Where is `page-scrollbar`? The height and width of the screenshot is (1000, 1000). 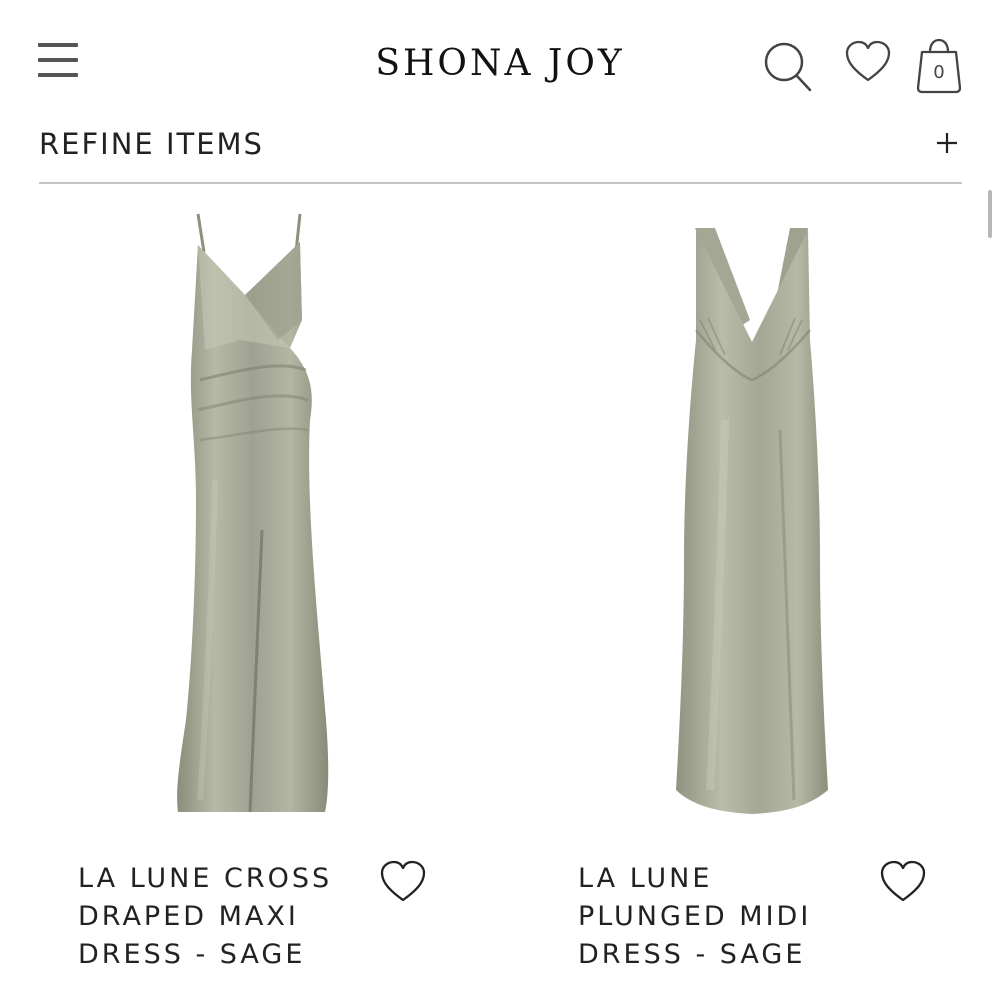 page-scrollbar is located at coordinates (990, 214).